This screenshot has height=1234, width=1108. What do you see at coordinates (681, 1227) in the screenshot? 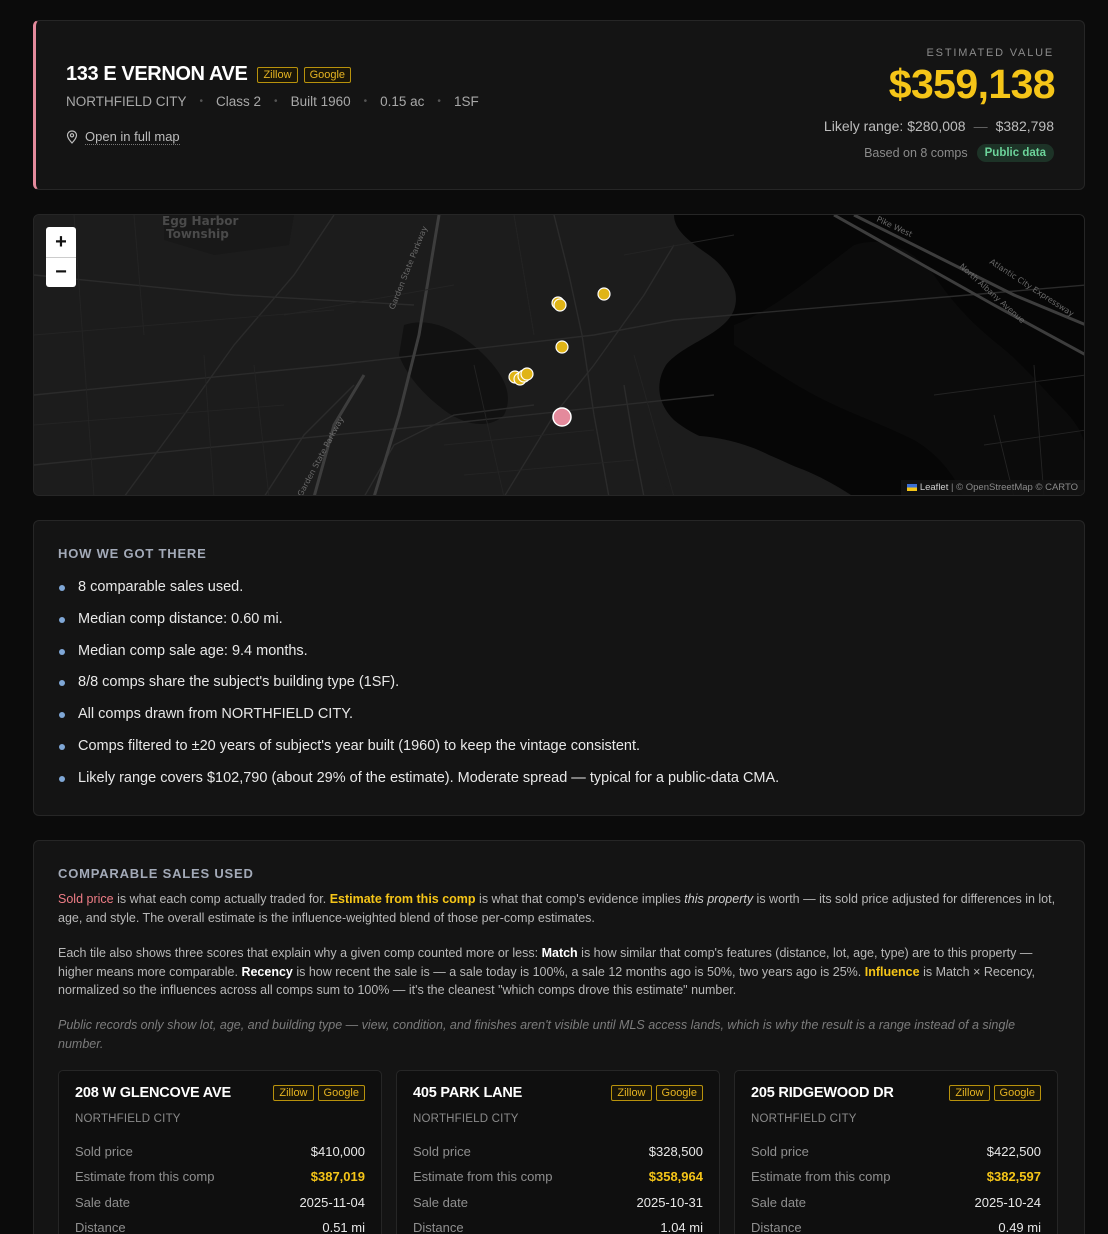
I see `distance-value: 1.04 mi` at bounding box center [681, 1227].